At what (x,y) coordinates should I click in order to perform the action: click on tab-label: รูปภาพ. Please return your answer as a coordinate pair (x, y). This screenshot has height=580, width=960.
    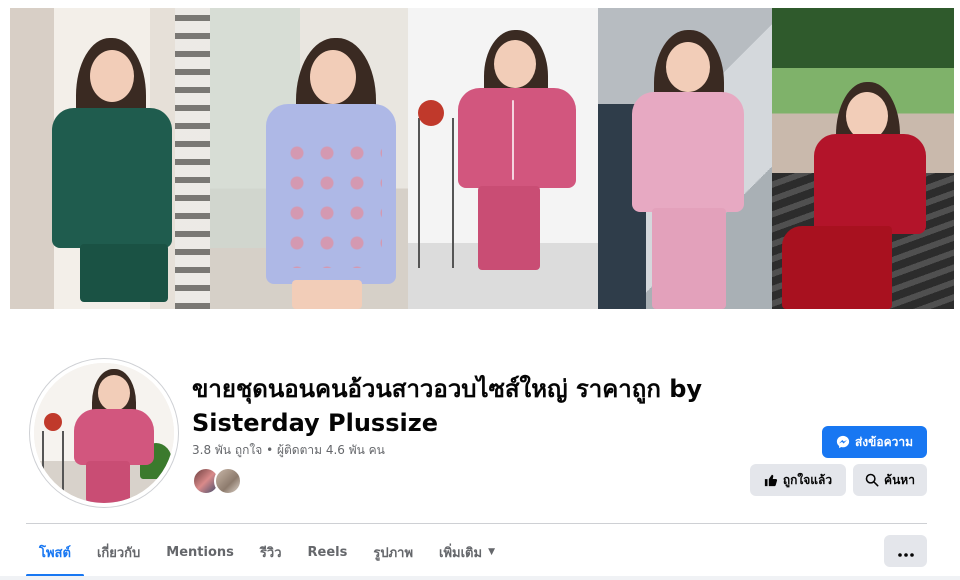
    Looking at the image, I should click on (393, 553).